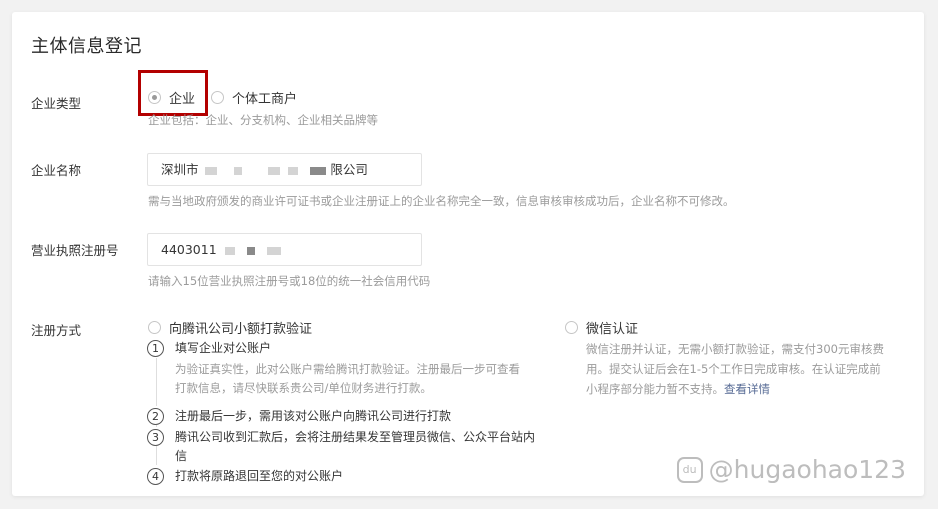 The image size is (938, 509). What do you see at coordinates (223, 348) in the screenshot?
I see `step-title: 填写企业对公账户` at bounding box center [223, 348].